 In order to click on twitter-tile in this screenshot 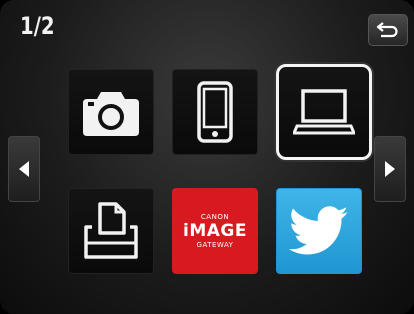, I will do `click(319, 231)`.